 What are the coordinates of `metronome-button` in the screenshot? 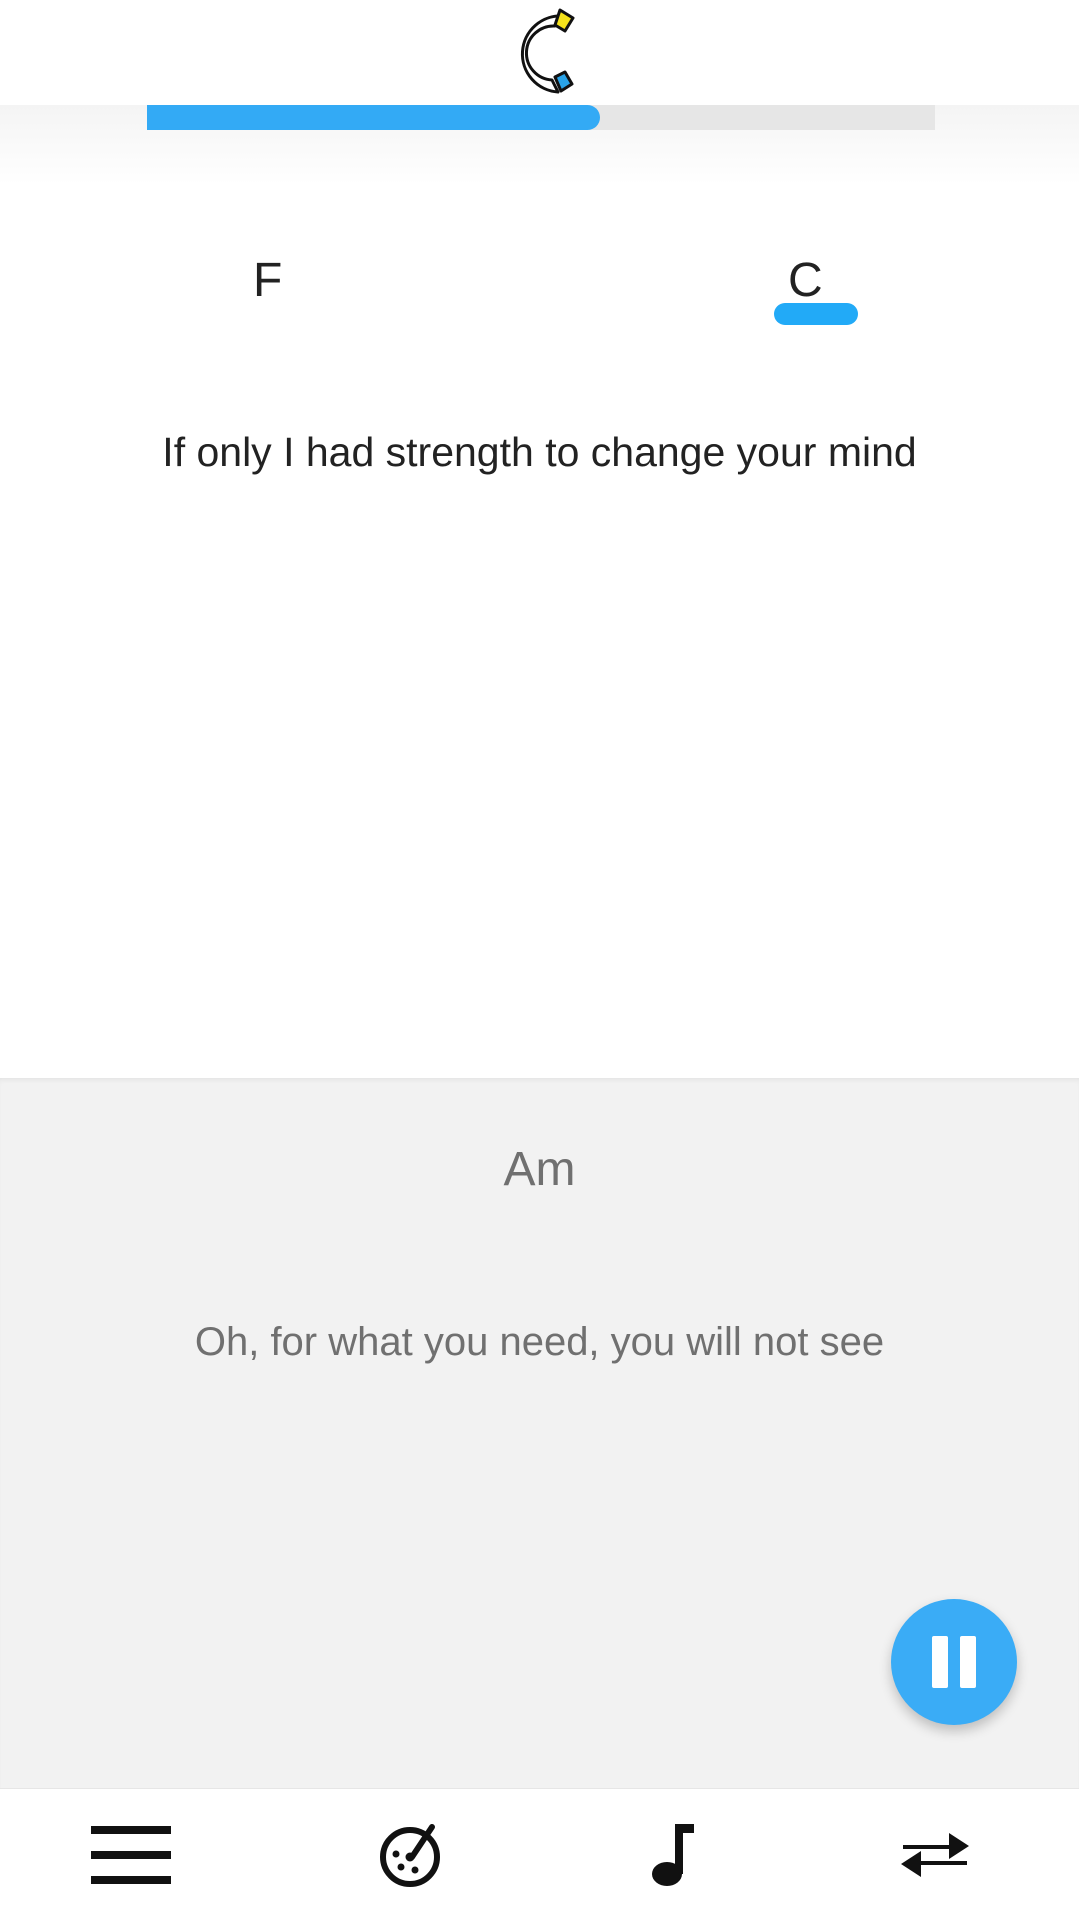 It's located at (410, 1854).